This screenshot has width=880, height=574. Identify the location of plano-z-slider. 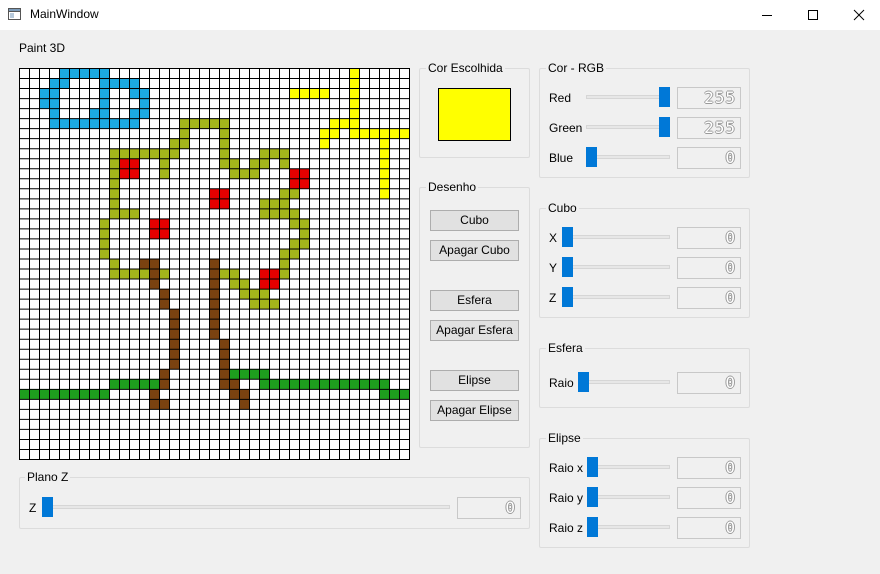
(246, 507).